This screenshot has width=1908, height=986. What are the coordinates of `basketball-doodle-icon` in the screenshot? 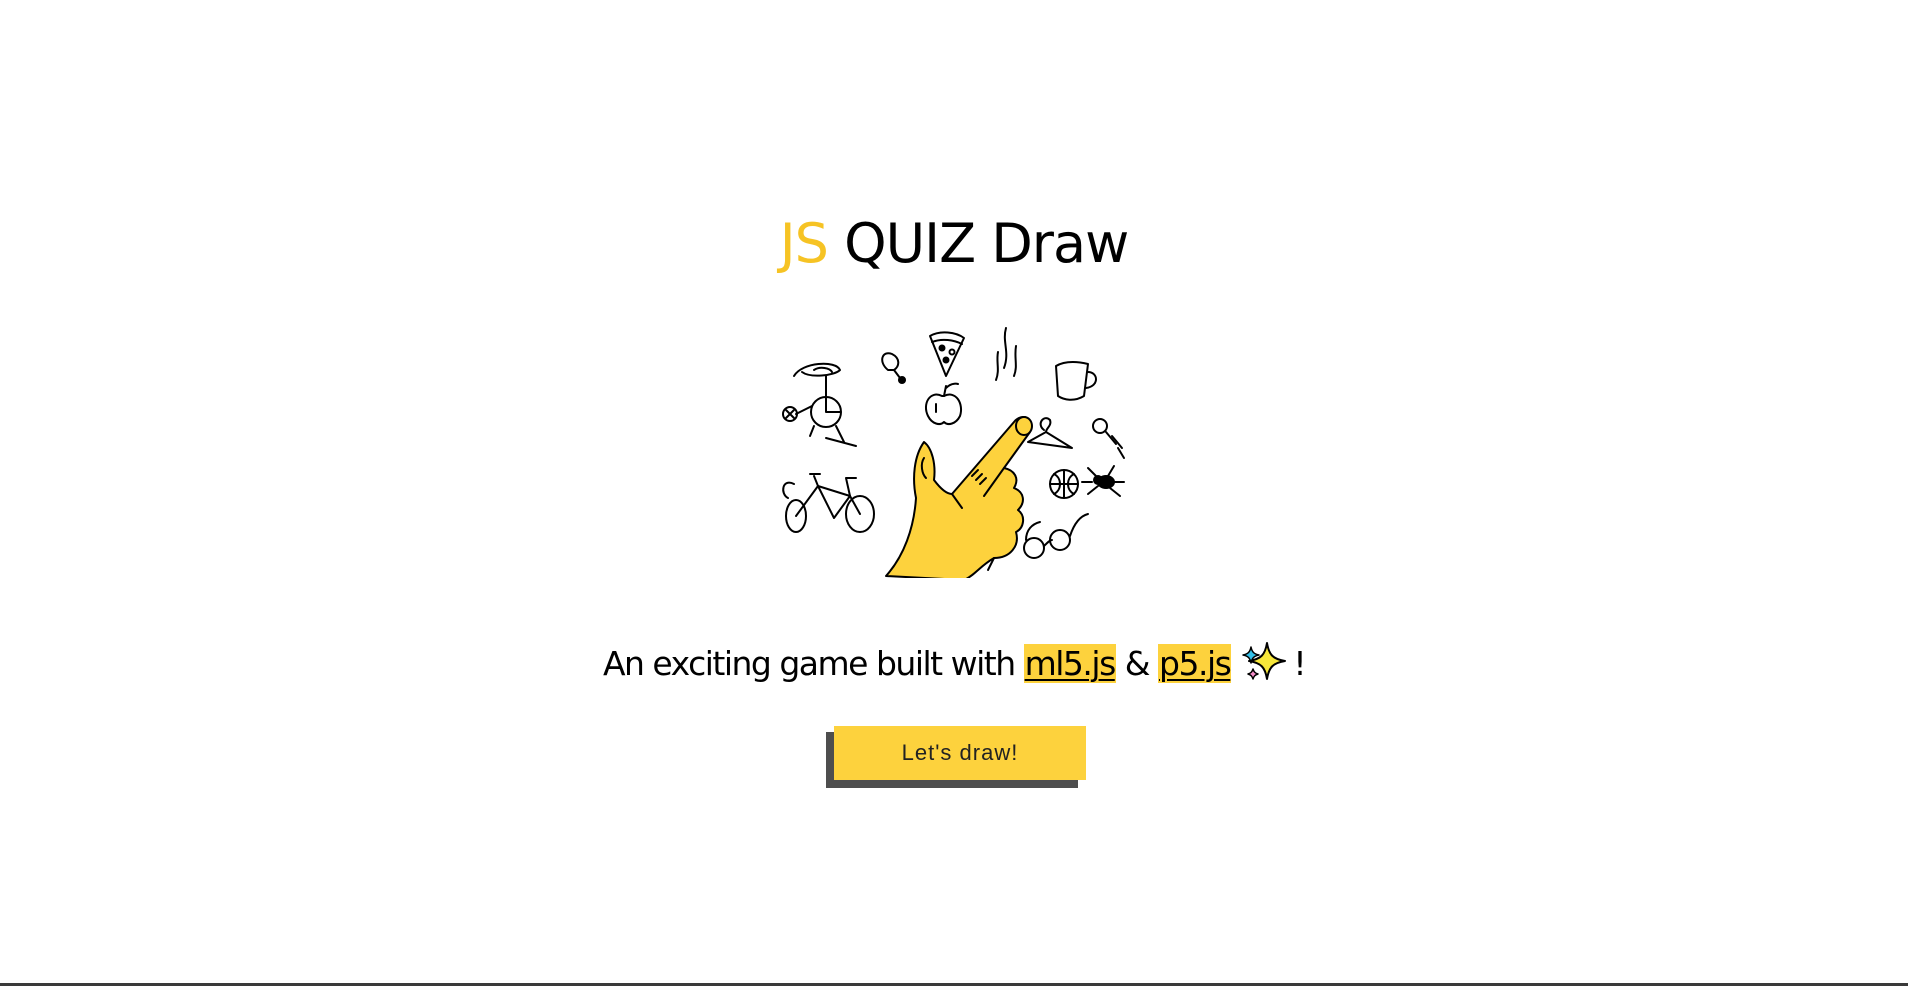 It's located at (1064, 484).